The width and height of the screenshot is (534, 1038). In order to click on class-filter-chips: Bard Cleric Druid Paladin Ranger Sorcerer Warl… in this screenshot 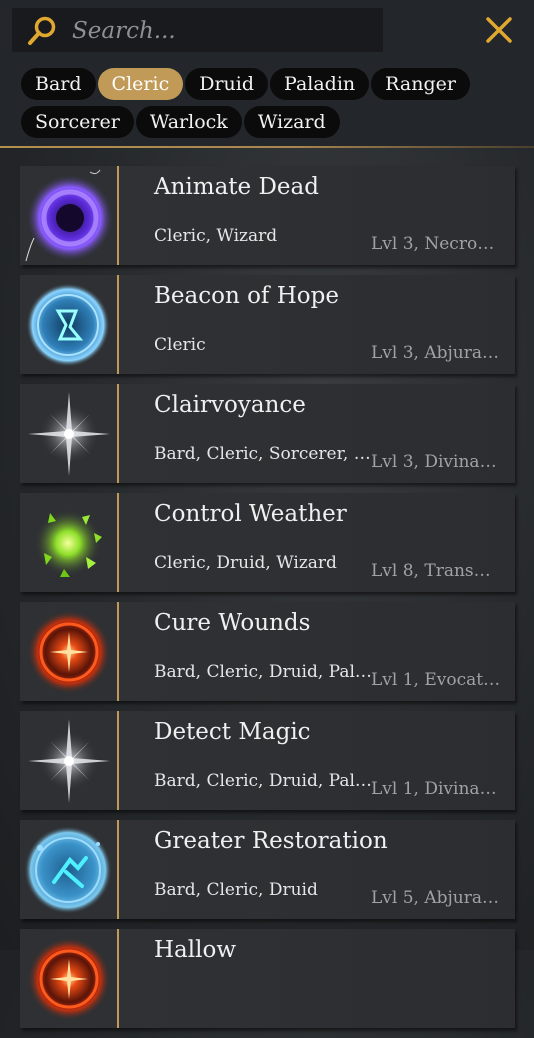, I will do `click(271, 106)`.